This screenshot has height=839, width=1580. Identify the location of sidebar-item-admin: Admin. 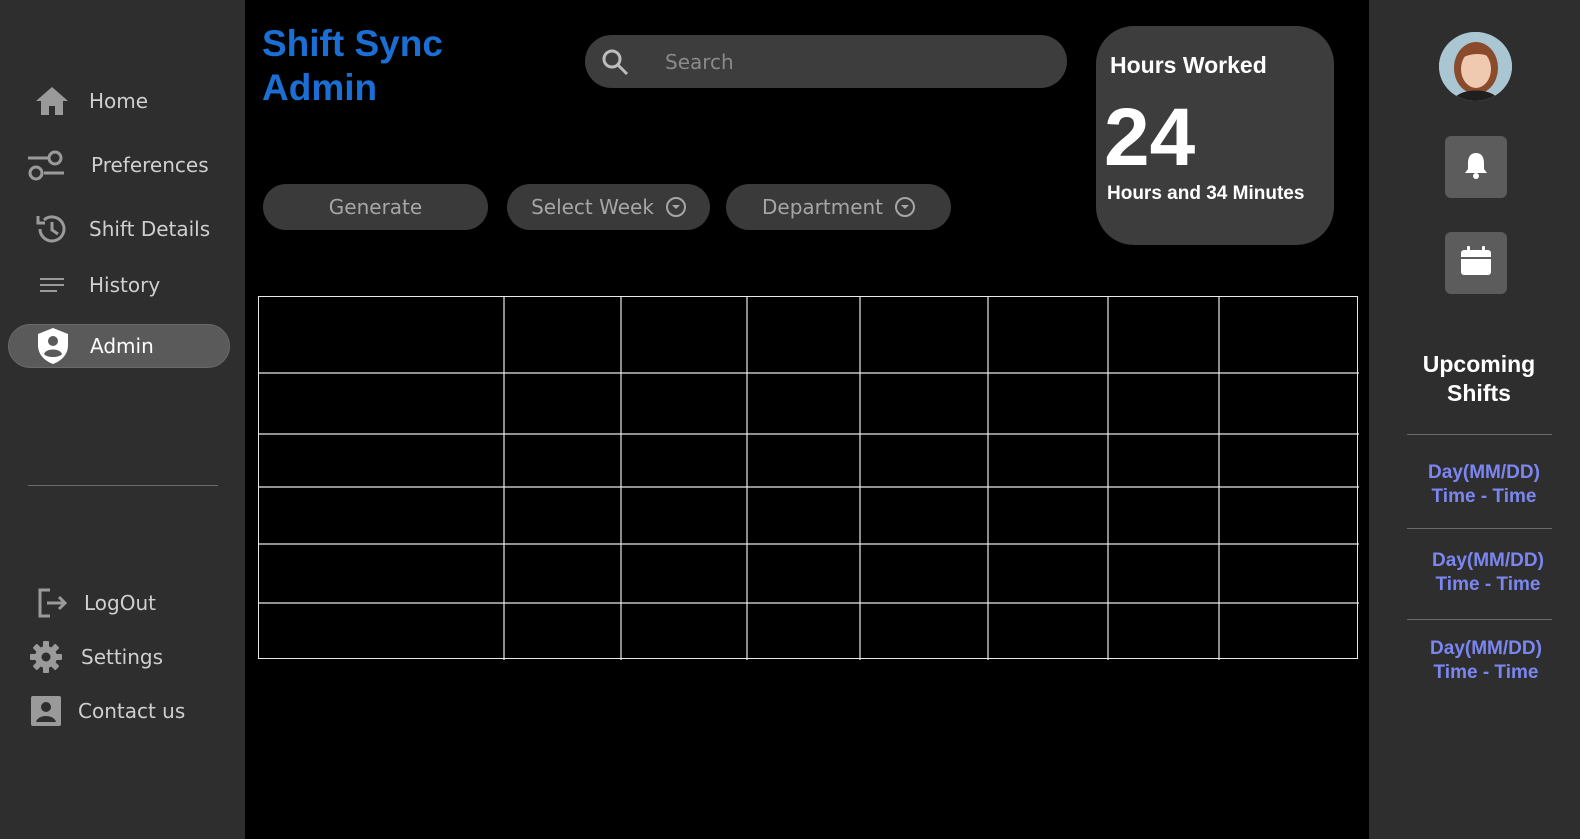
(119, 346).